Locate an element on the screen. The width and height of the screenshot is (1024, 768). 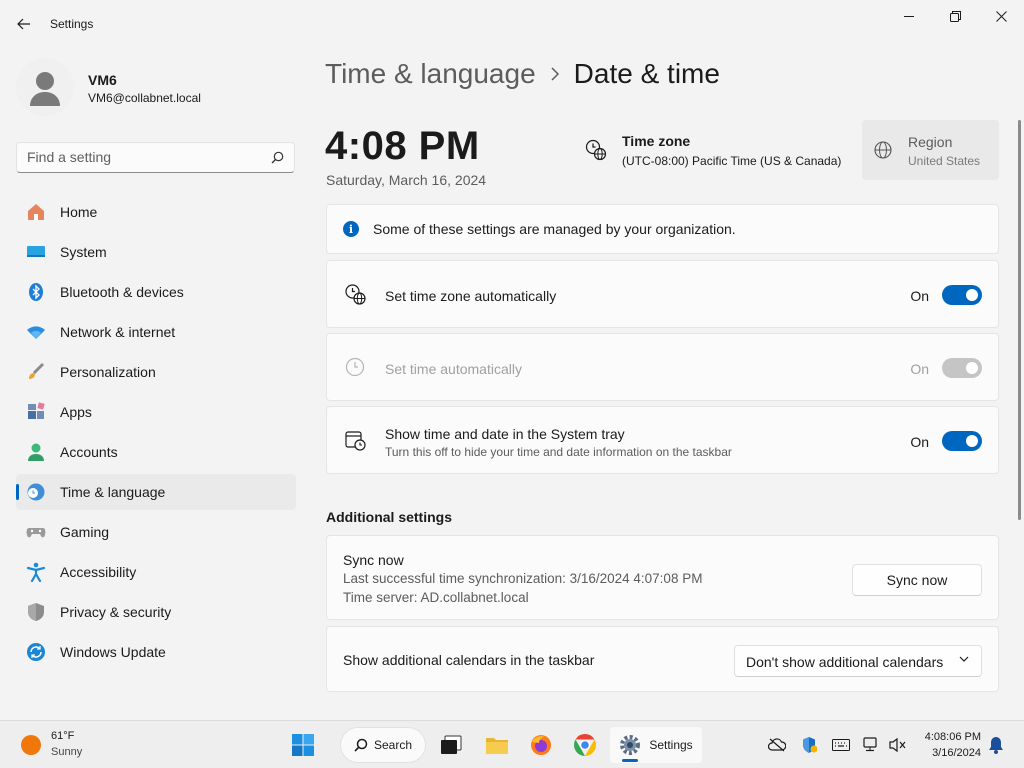
search-box is located at coordinates (155, 157).